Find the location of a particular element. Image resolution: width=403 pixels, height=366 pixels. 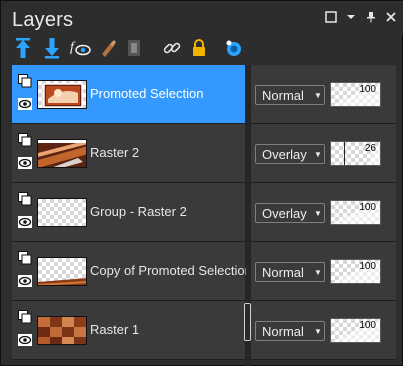

layer-name: Group - Raster 2 is located at coordinates (138, 211).